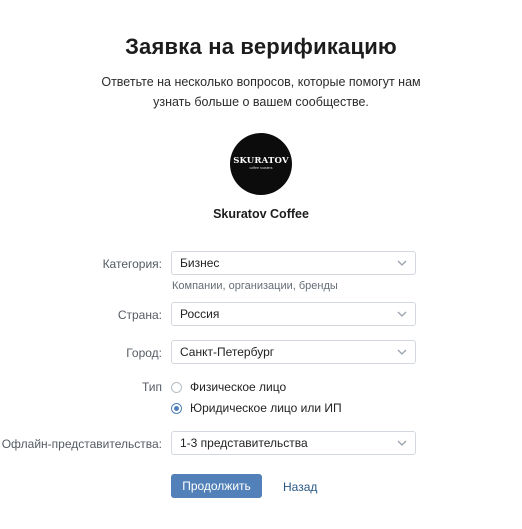  I want to click on radio-legal-entity-label: Юридическое лицо или ИП, so click(266, 408).